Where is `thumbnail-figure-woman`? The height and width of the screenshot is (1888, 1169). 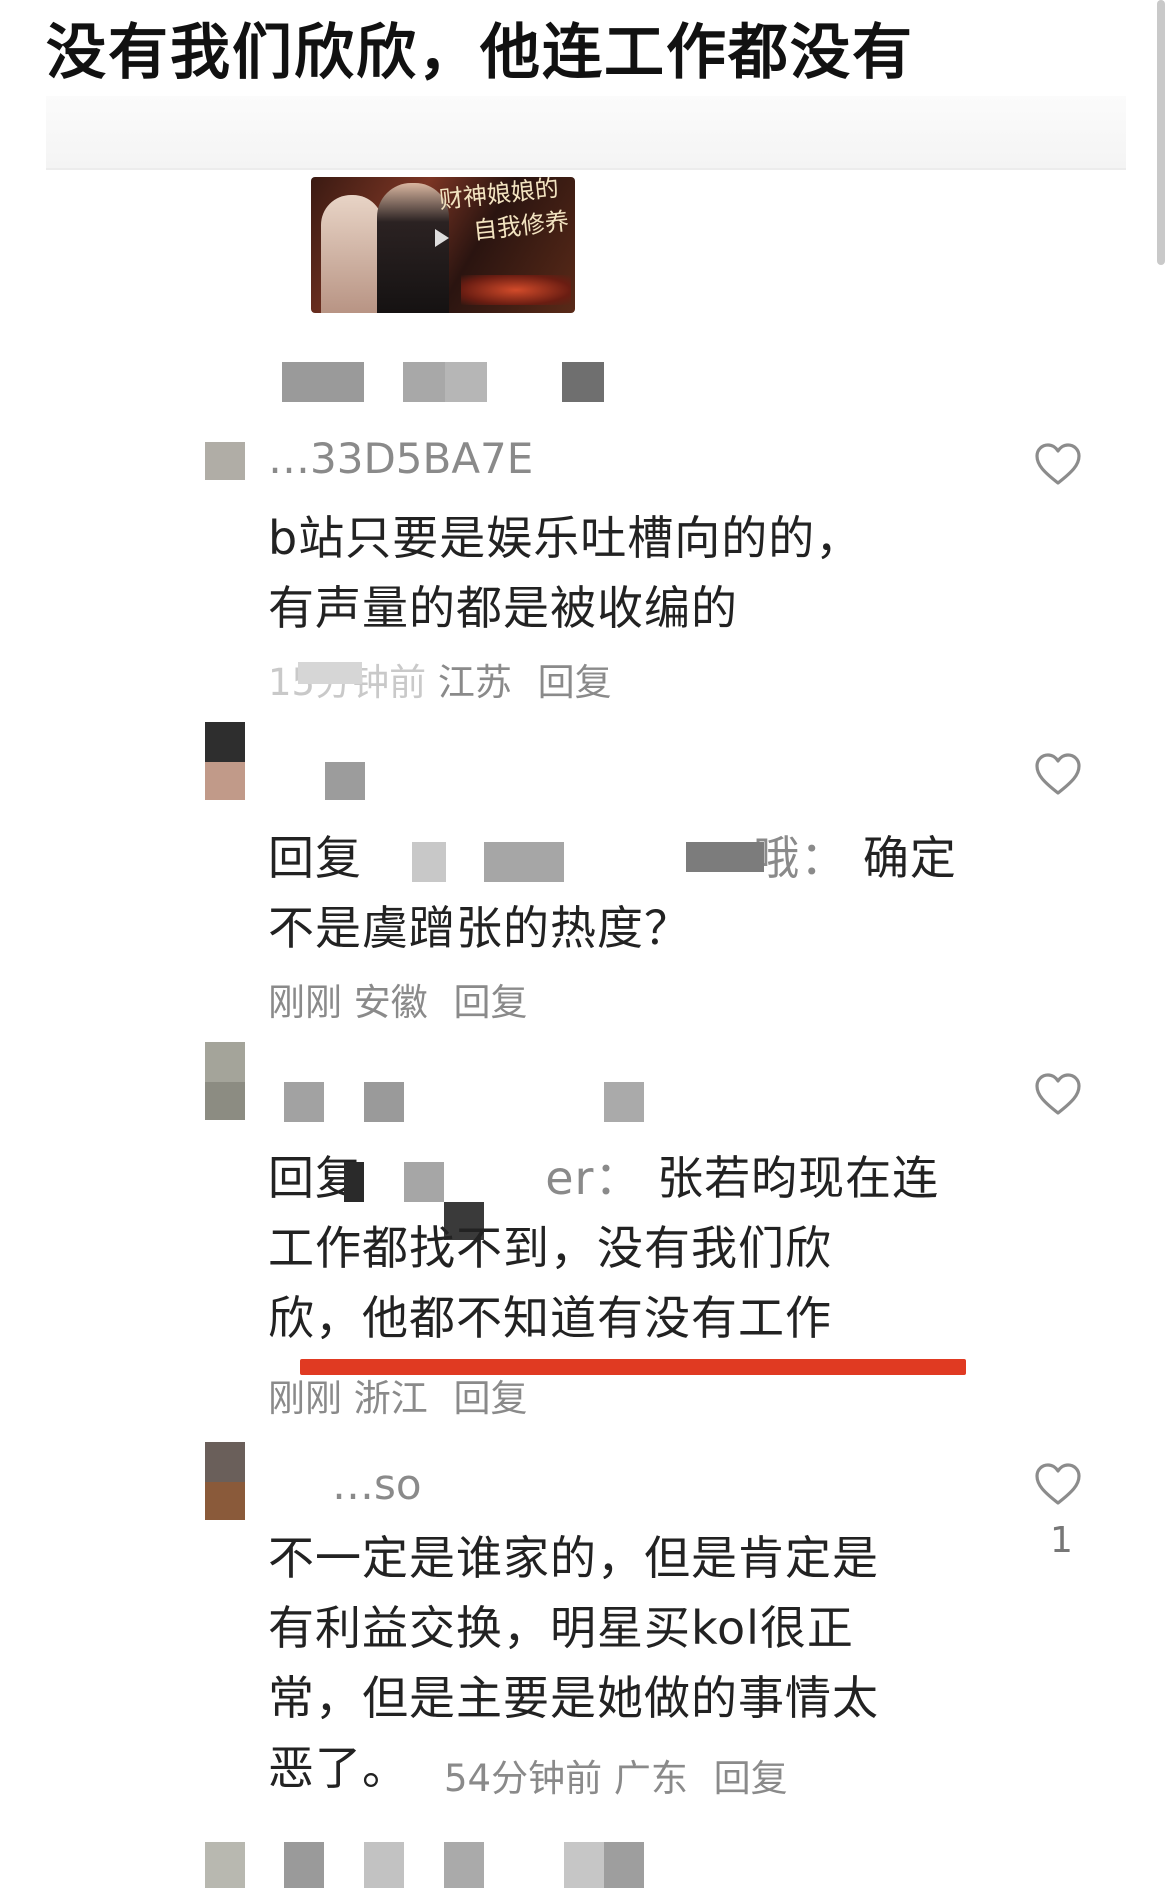 thumbnail-figure-woman is located at coordinates (352, 254).